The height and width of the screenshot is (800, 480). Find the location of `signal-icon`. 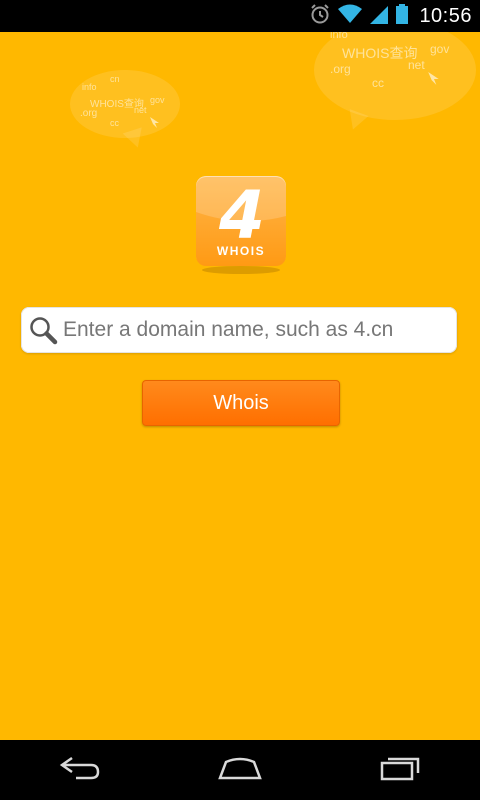

signal-icon is located at coordinates (379, 16).